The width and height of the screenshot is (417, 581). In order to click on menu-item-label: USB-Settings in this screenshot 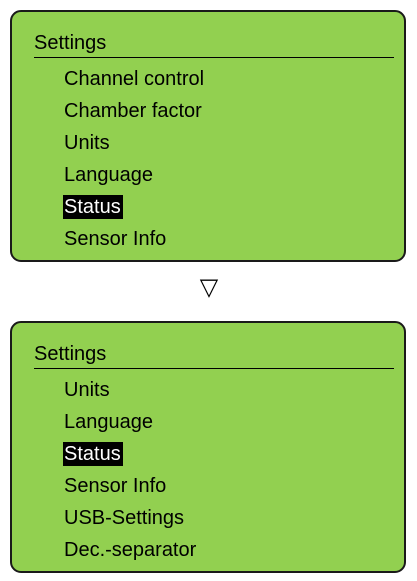, I will do `click(124, 518)`.